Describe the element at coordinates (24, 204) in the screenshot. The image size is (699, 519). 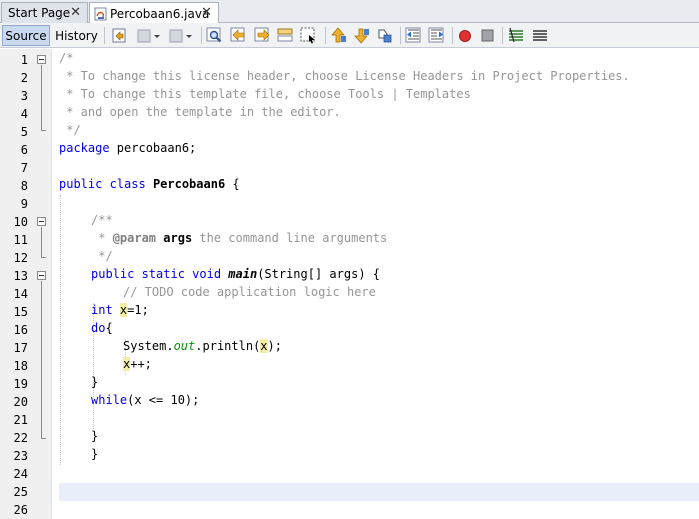
I see `line-number: 9` at that location.